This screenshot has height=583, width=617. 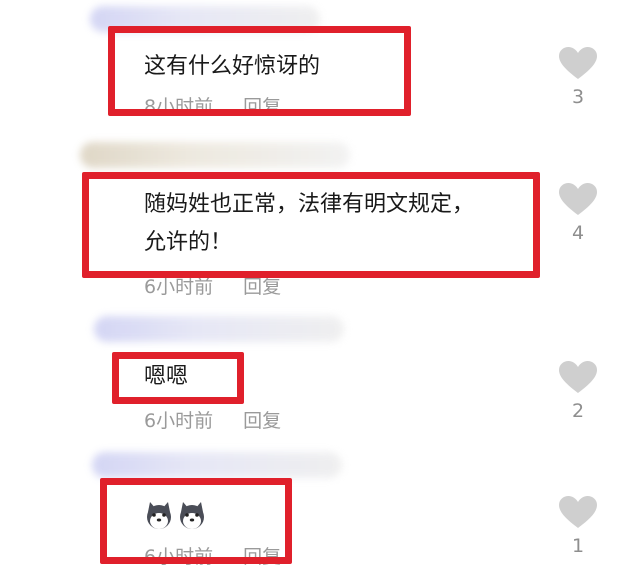 I want to click on reply-button: 回复, so click(x=262, y=419).